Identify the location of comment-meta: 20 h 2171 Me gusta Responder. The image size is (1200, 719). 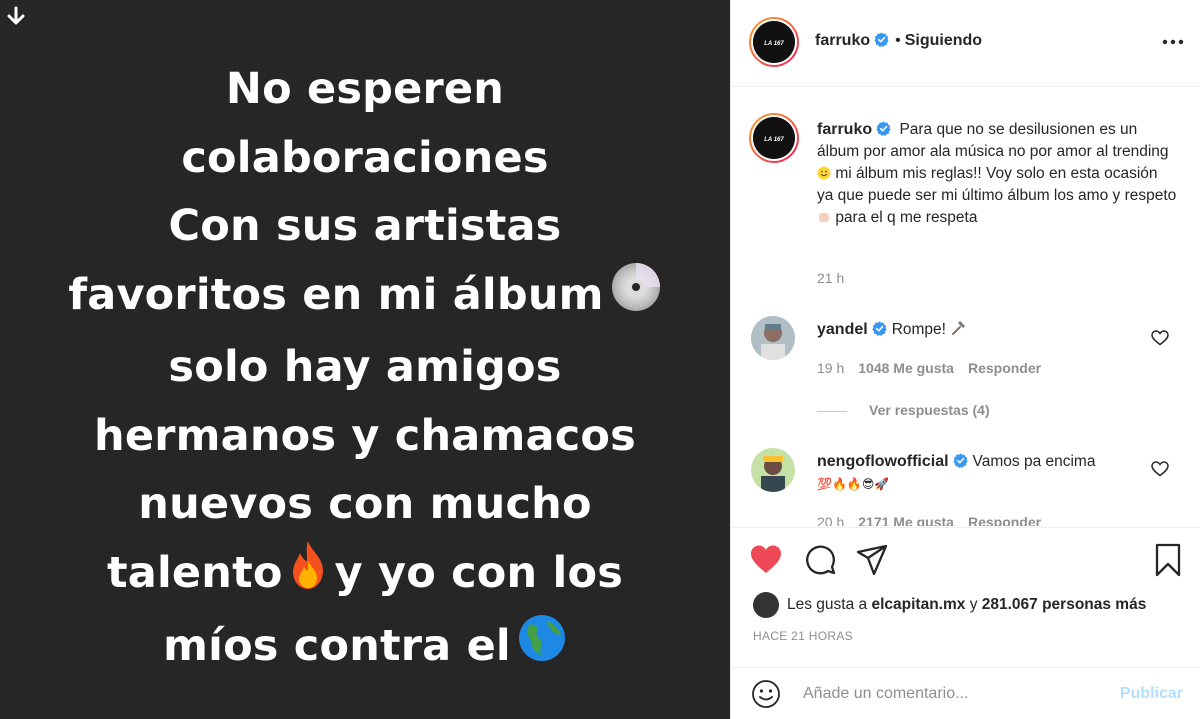
(929, 520).